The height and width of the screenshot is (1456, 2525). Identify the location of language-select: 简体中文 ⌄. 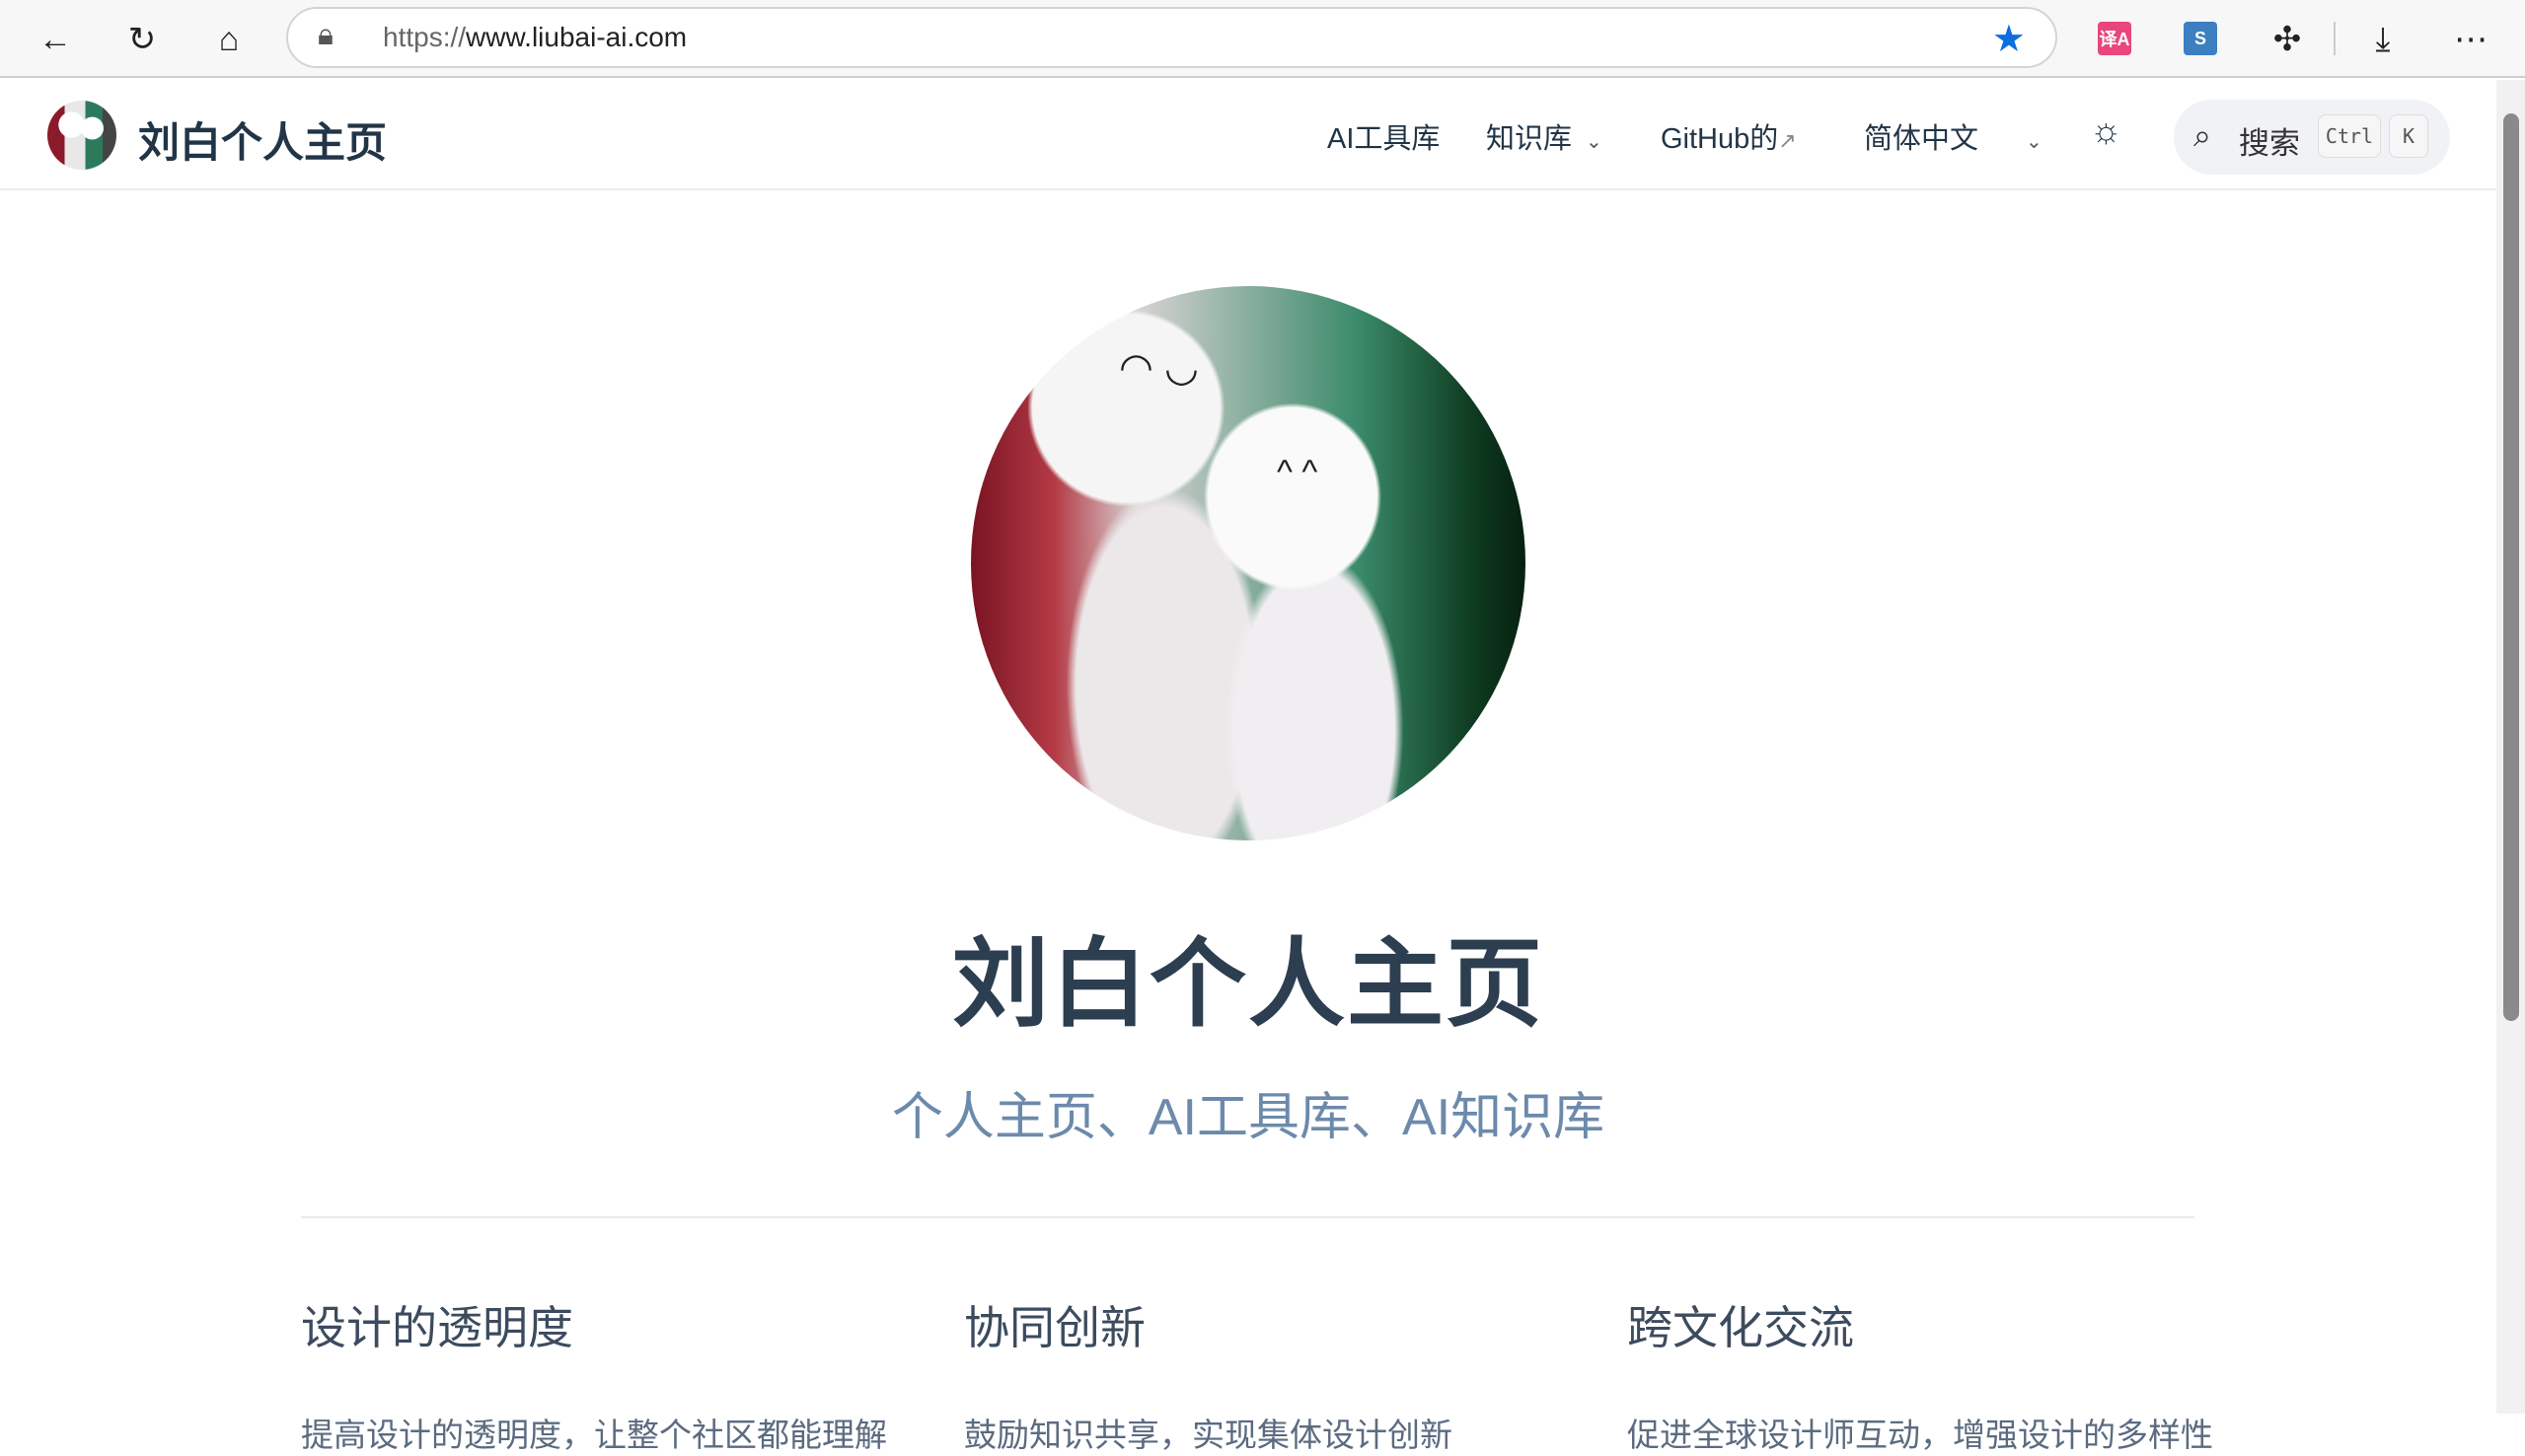
(1953, 136).